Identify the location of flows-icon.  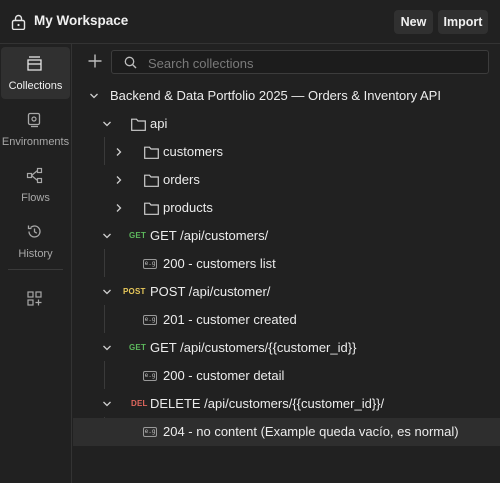
(34, 175).